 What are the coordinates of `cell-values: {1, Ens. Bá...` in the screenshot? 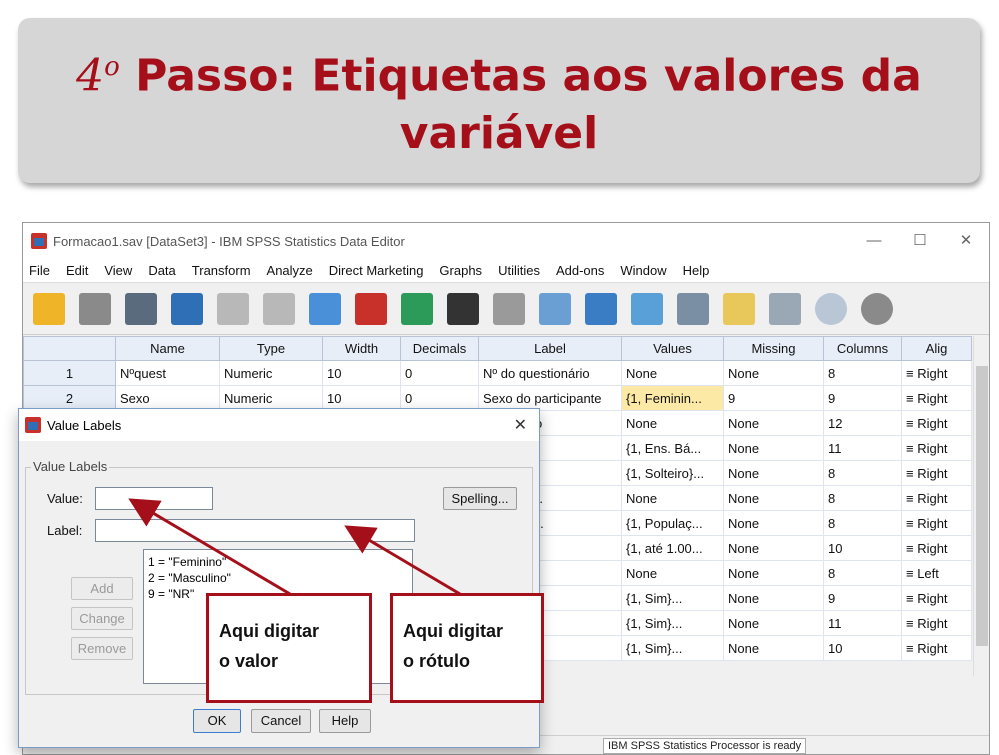 It's located at (672, 448).